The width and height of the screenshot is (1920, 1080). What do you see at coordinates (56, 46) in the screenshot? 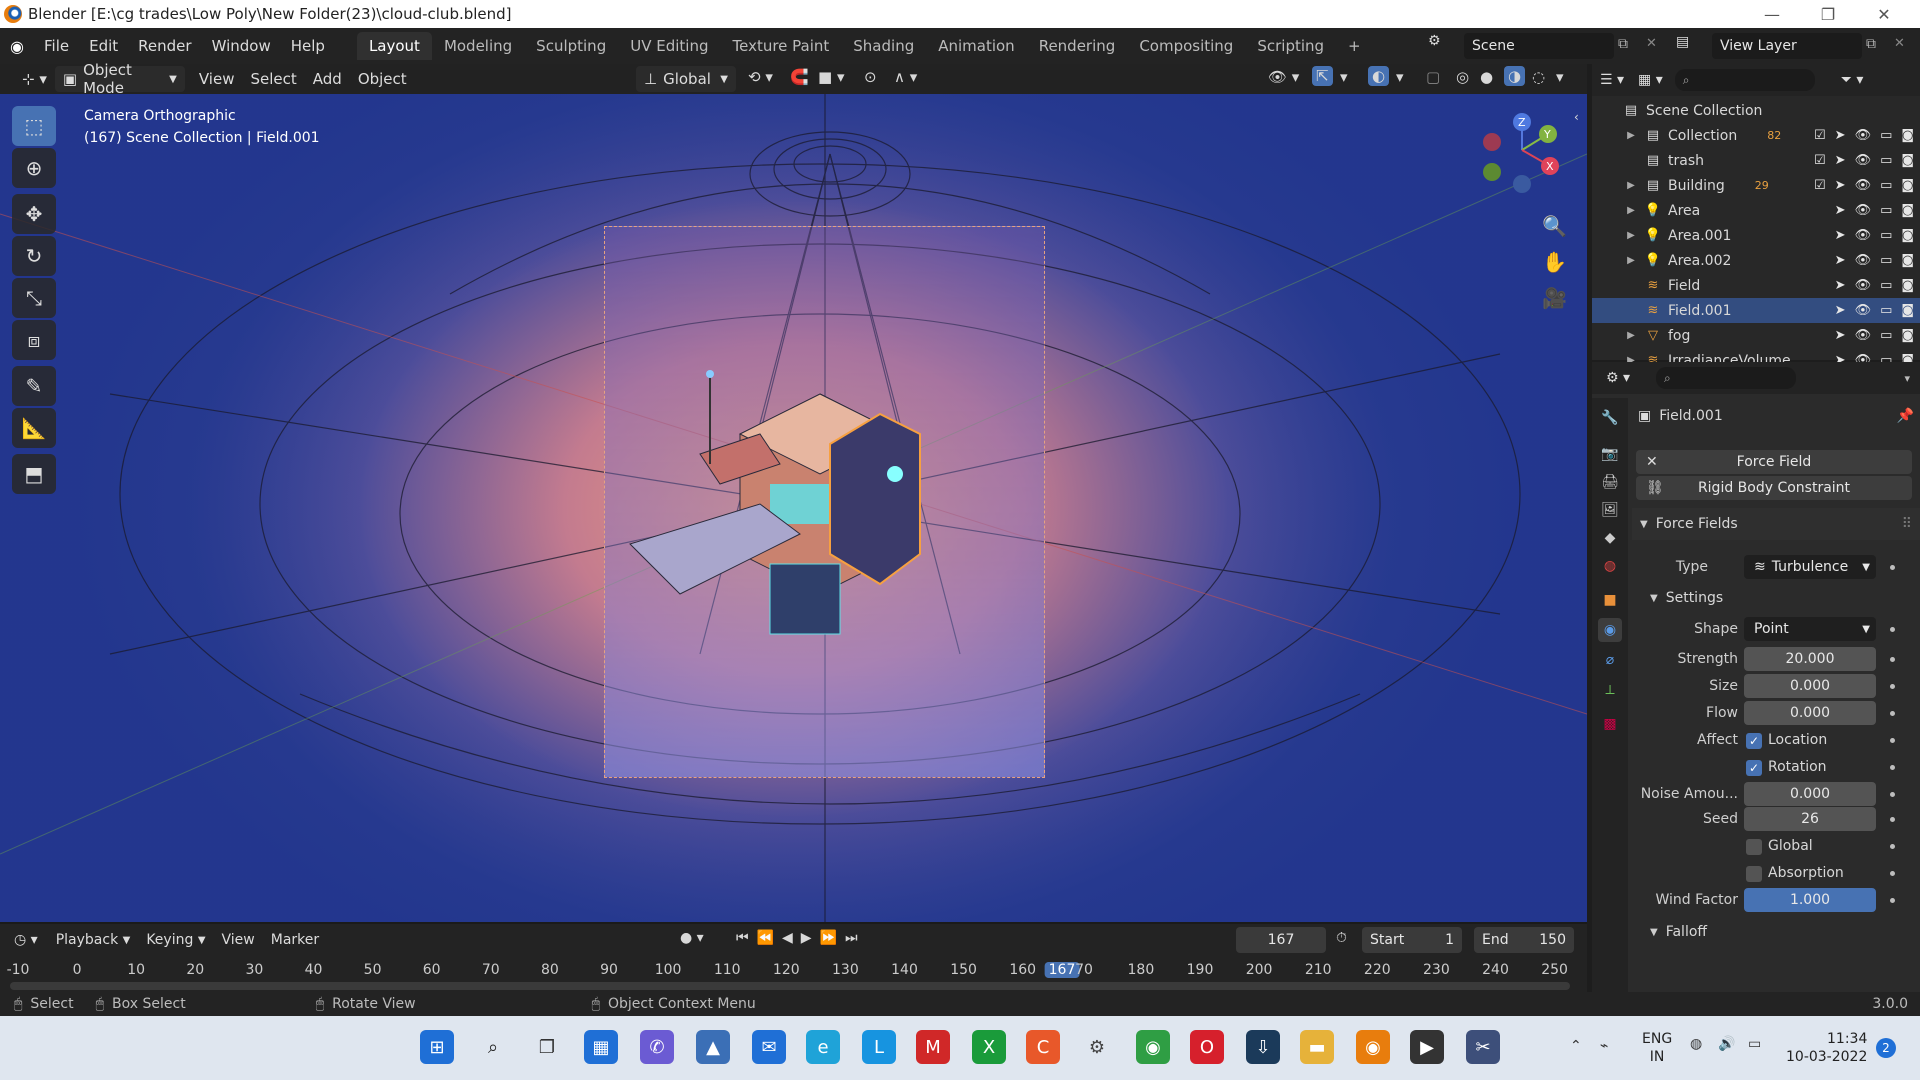
I see `menu-file: File` at bounding box center [56, 46].